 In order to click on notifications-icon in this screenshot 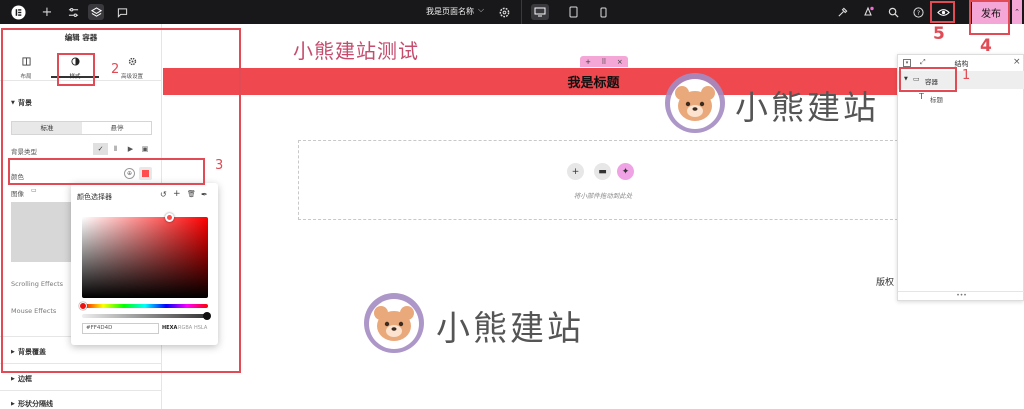, I will do `click(868, 12)`.